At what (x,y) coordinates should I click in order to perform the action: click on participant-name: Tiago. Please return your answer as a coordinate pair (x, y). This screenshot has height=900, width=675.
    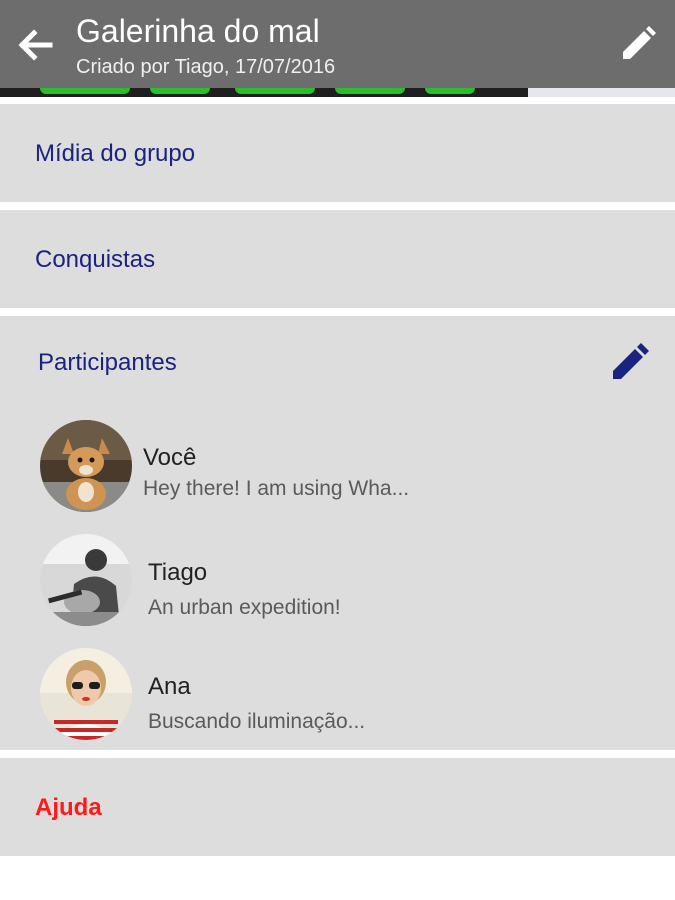
    Looking at the image, I should click on (178, 572).